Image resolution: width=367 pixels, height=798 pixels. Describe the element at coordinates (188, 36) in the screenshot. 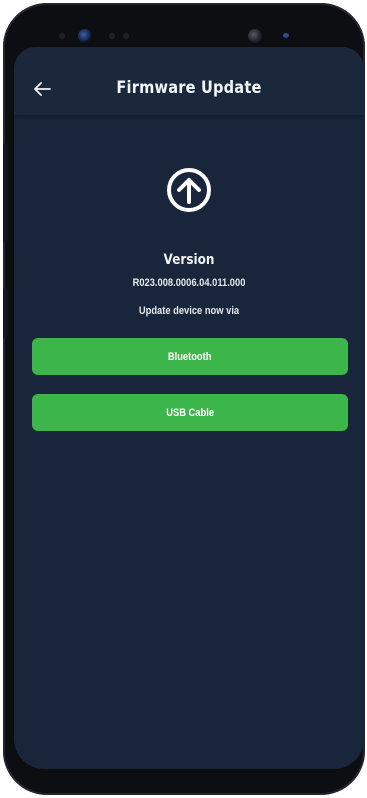

I see `phone-sensor-bar` at that location.